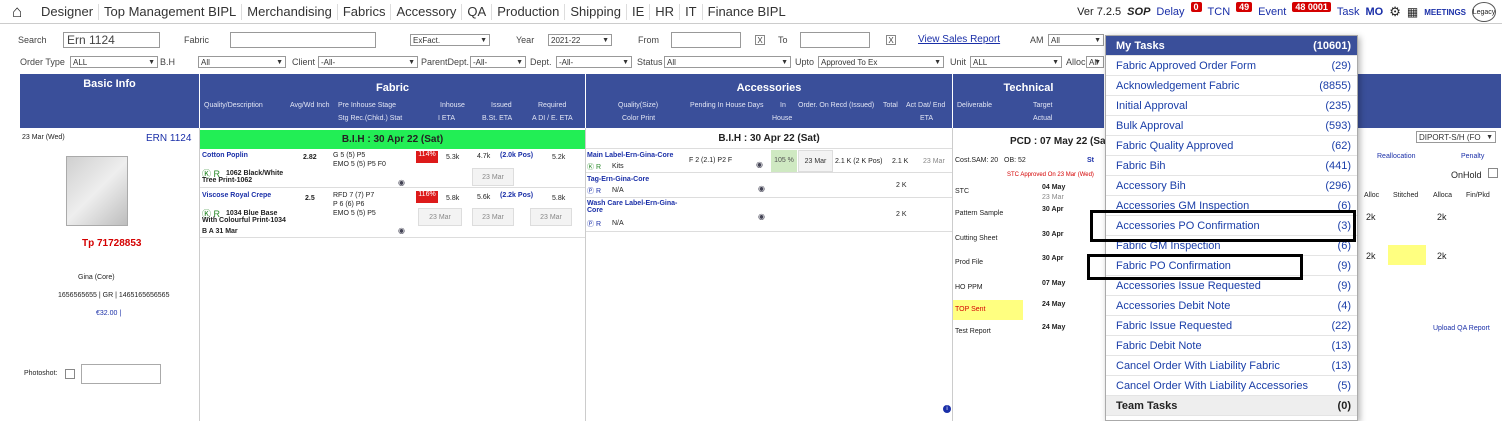  I want to click on pcd-label: PCD : 07 May 22 (Sat), so click(1061, 141).